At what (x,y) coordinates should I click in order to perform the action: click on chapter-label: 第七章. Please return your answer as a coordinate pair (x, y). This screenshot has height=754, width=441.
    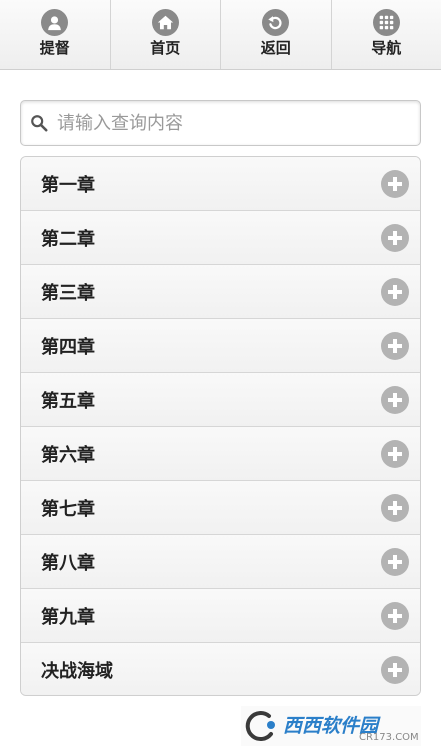
    Looking at the image, I should click on (68, 509).